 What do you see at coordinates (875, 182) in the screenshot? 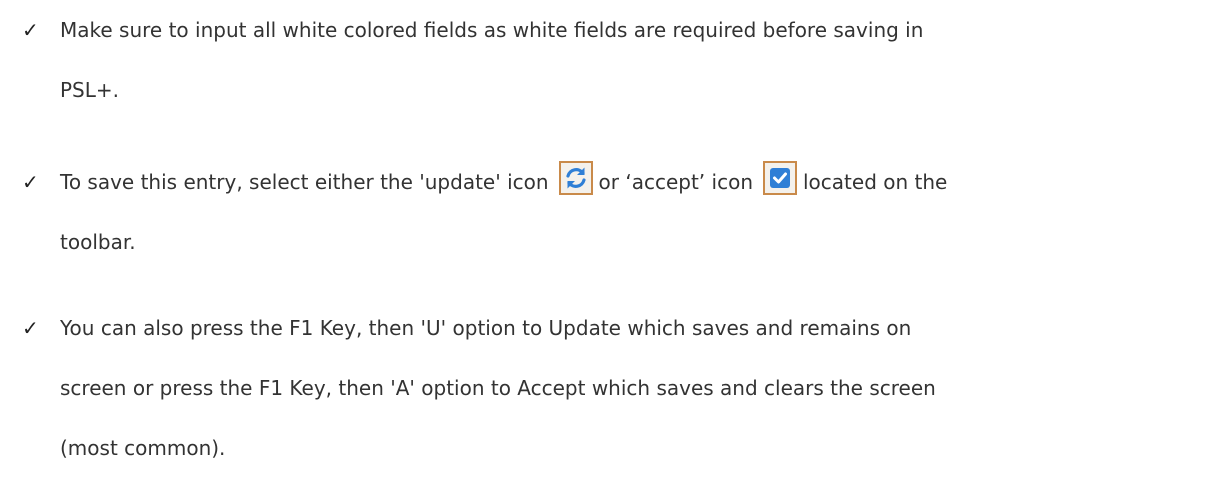
I see `bullet-text-segment: located on the` at bounding box center [875, 182].